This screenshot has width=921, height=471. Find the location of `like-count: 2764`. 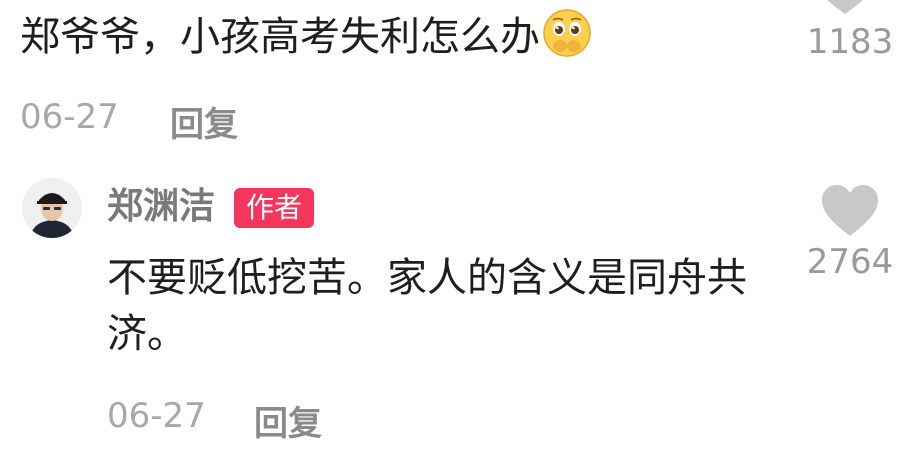

like-count: 2764 is located at coordinates (850, 262).